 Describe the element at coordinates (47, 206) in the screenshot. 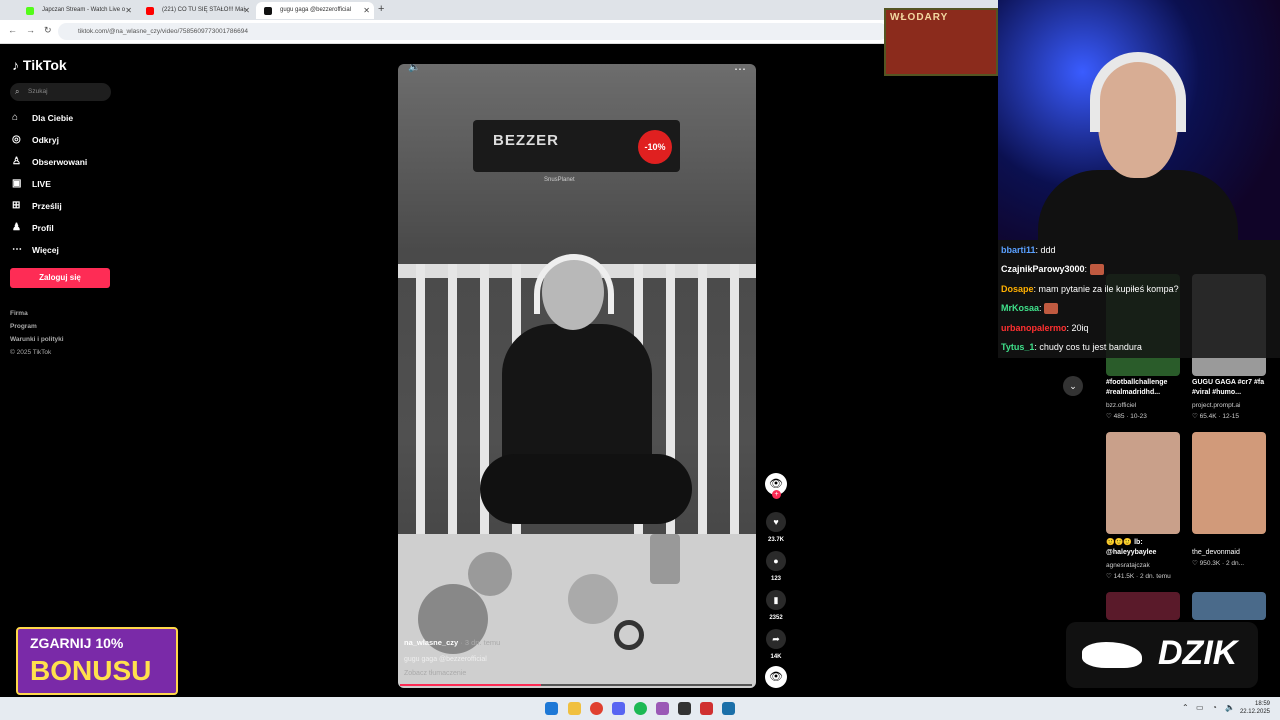

I see `sidebar-item-label: Prześlij` at that location.